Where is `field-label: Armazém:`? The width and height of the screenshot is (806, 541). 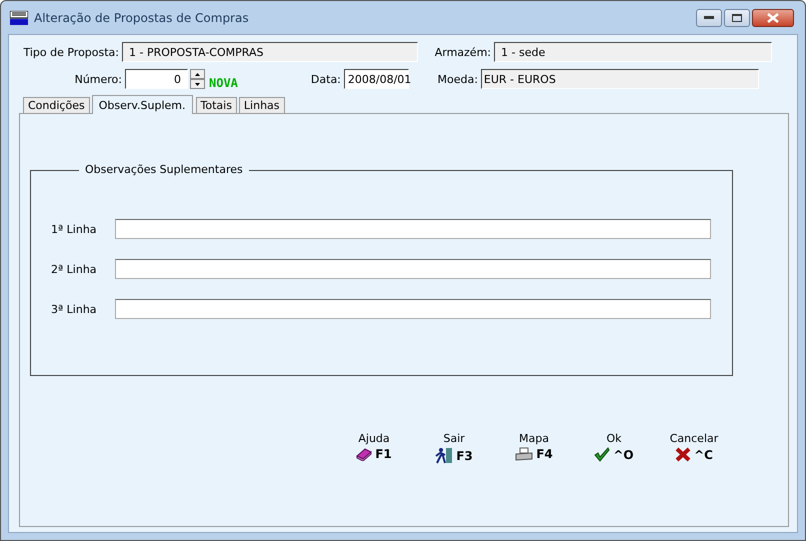
field-label: Armazém: is located at coordinates (463, 52).